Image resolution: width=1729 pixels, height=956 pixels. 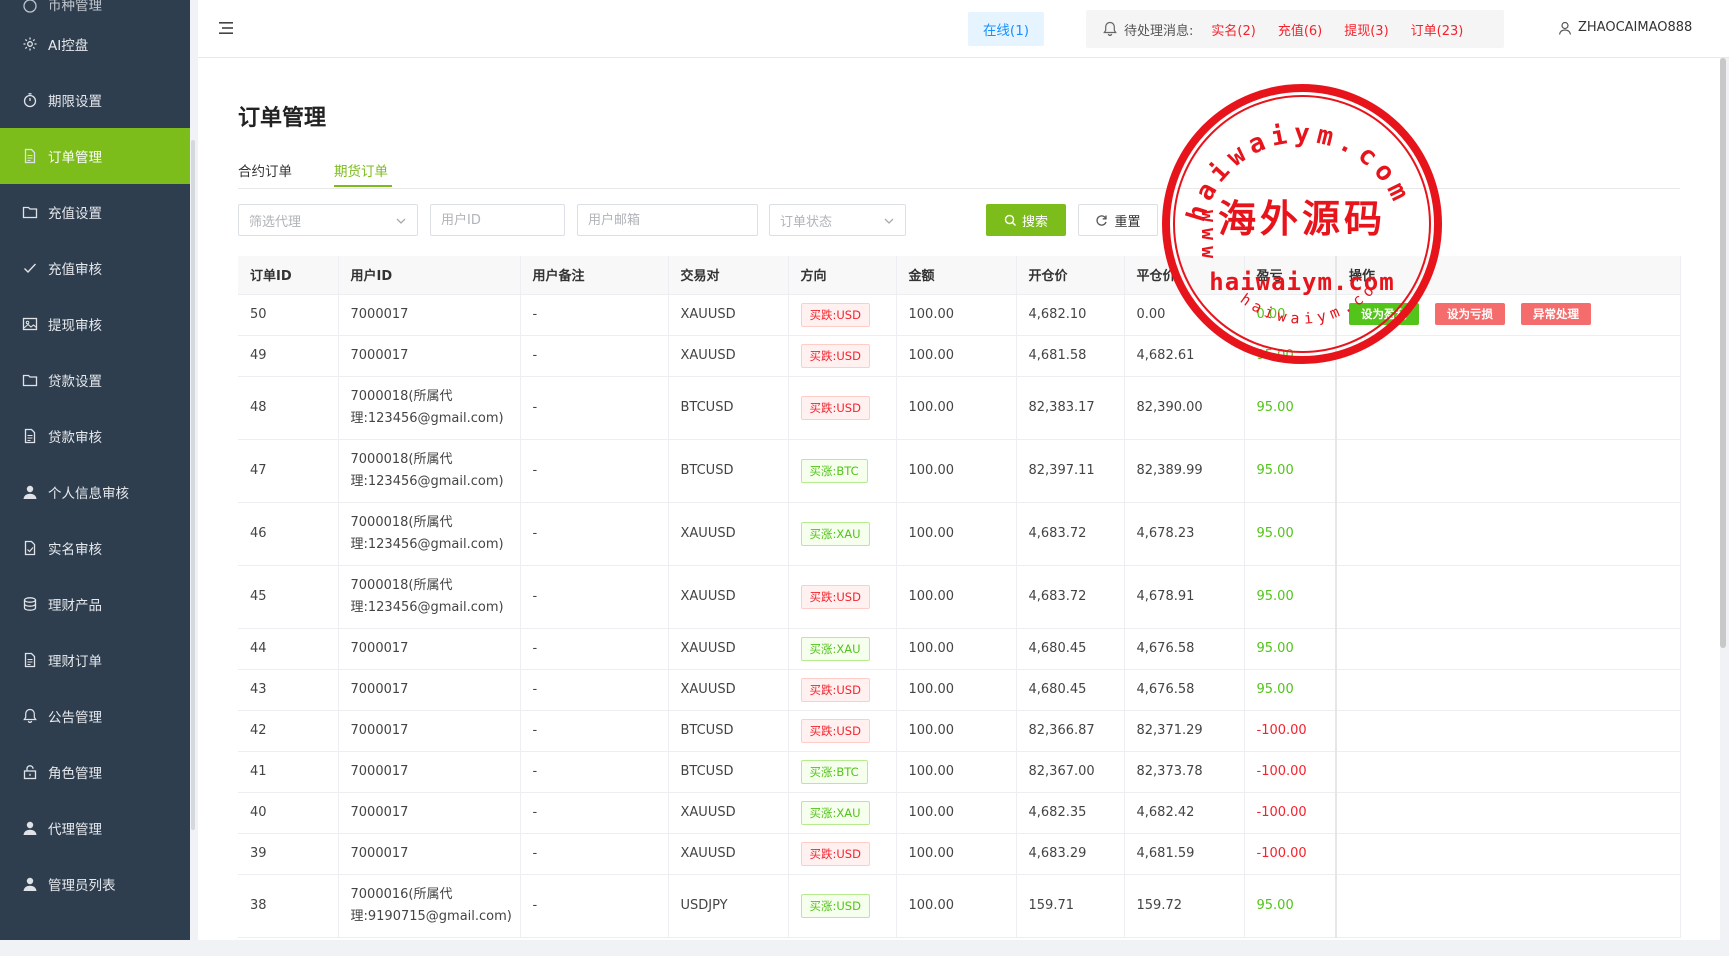 I want to click on sidebar-item-9: 个人信息审核, so click(x=95, y=492).